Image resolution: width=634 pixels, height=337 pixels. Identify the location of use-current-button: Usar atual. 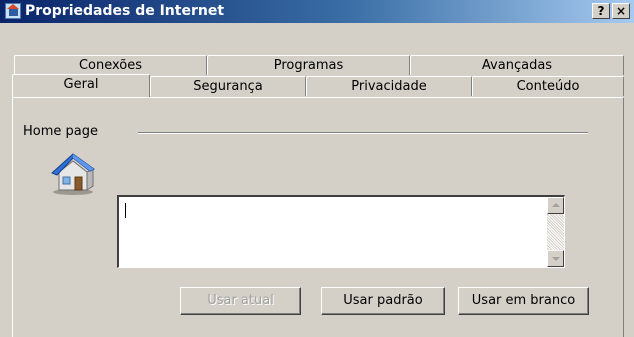
(240, 301).